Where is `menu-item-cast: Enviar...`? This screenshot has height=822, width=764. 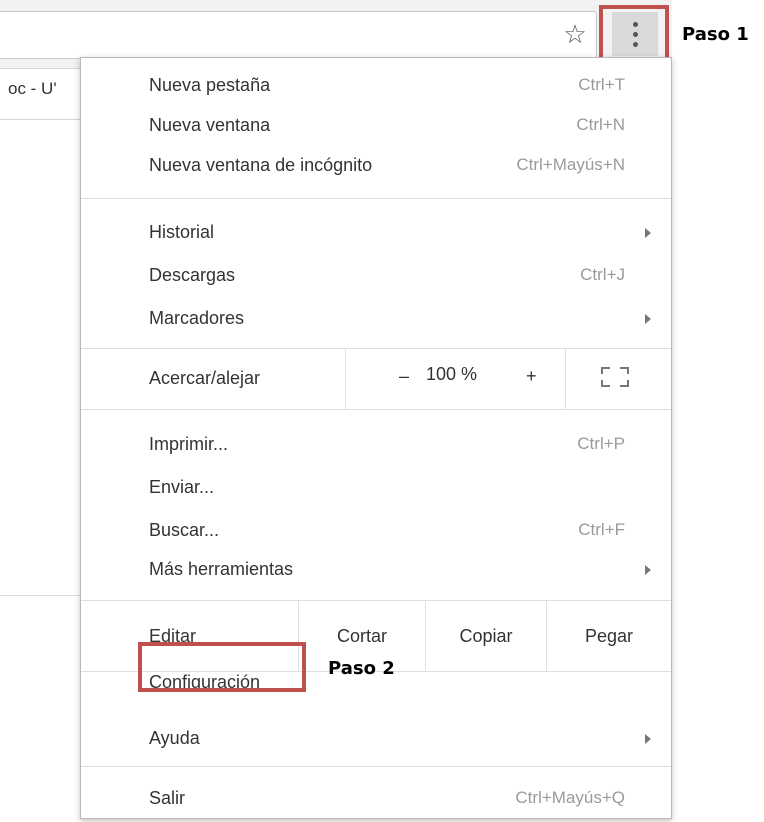
menu-item-cast: Enviar... is located at coordinates (376, 487).